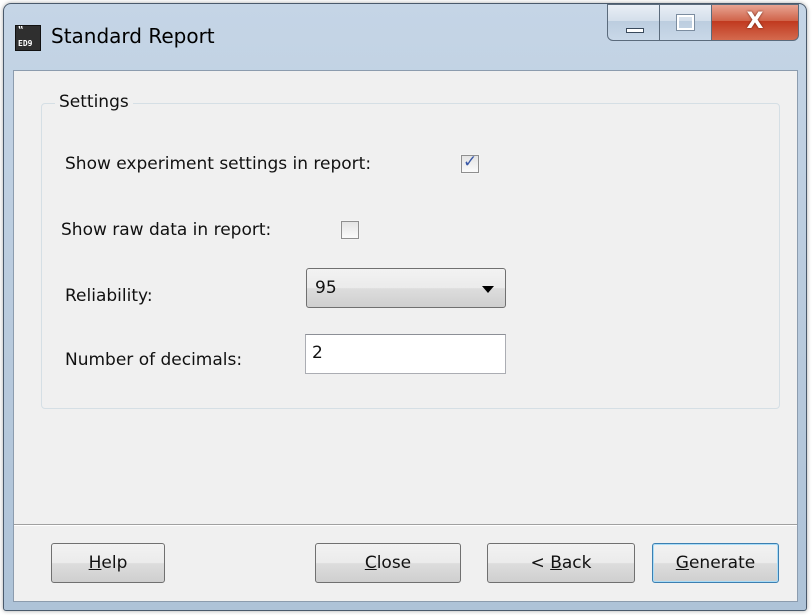 Image resolution: width=812 pixels, height=615 pixels. I want to click on decimals-input: 2, so click(405, 354).